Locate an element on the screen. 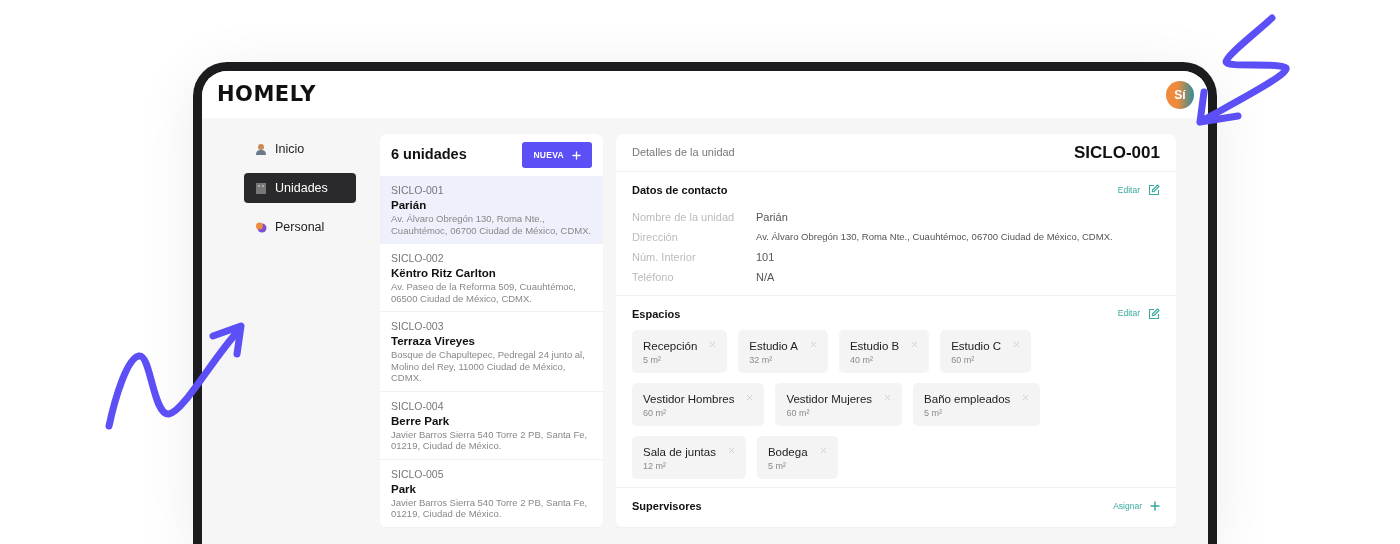  space-chip: Estudio C 60 m² is located at coordinates (986, 351).